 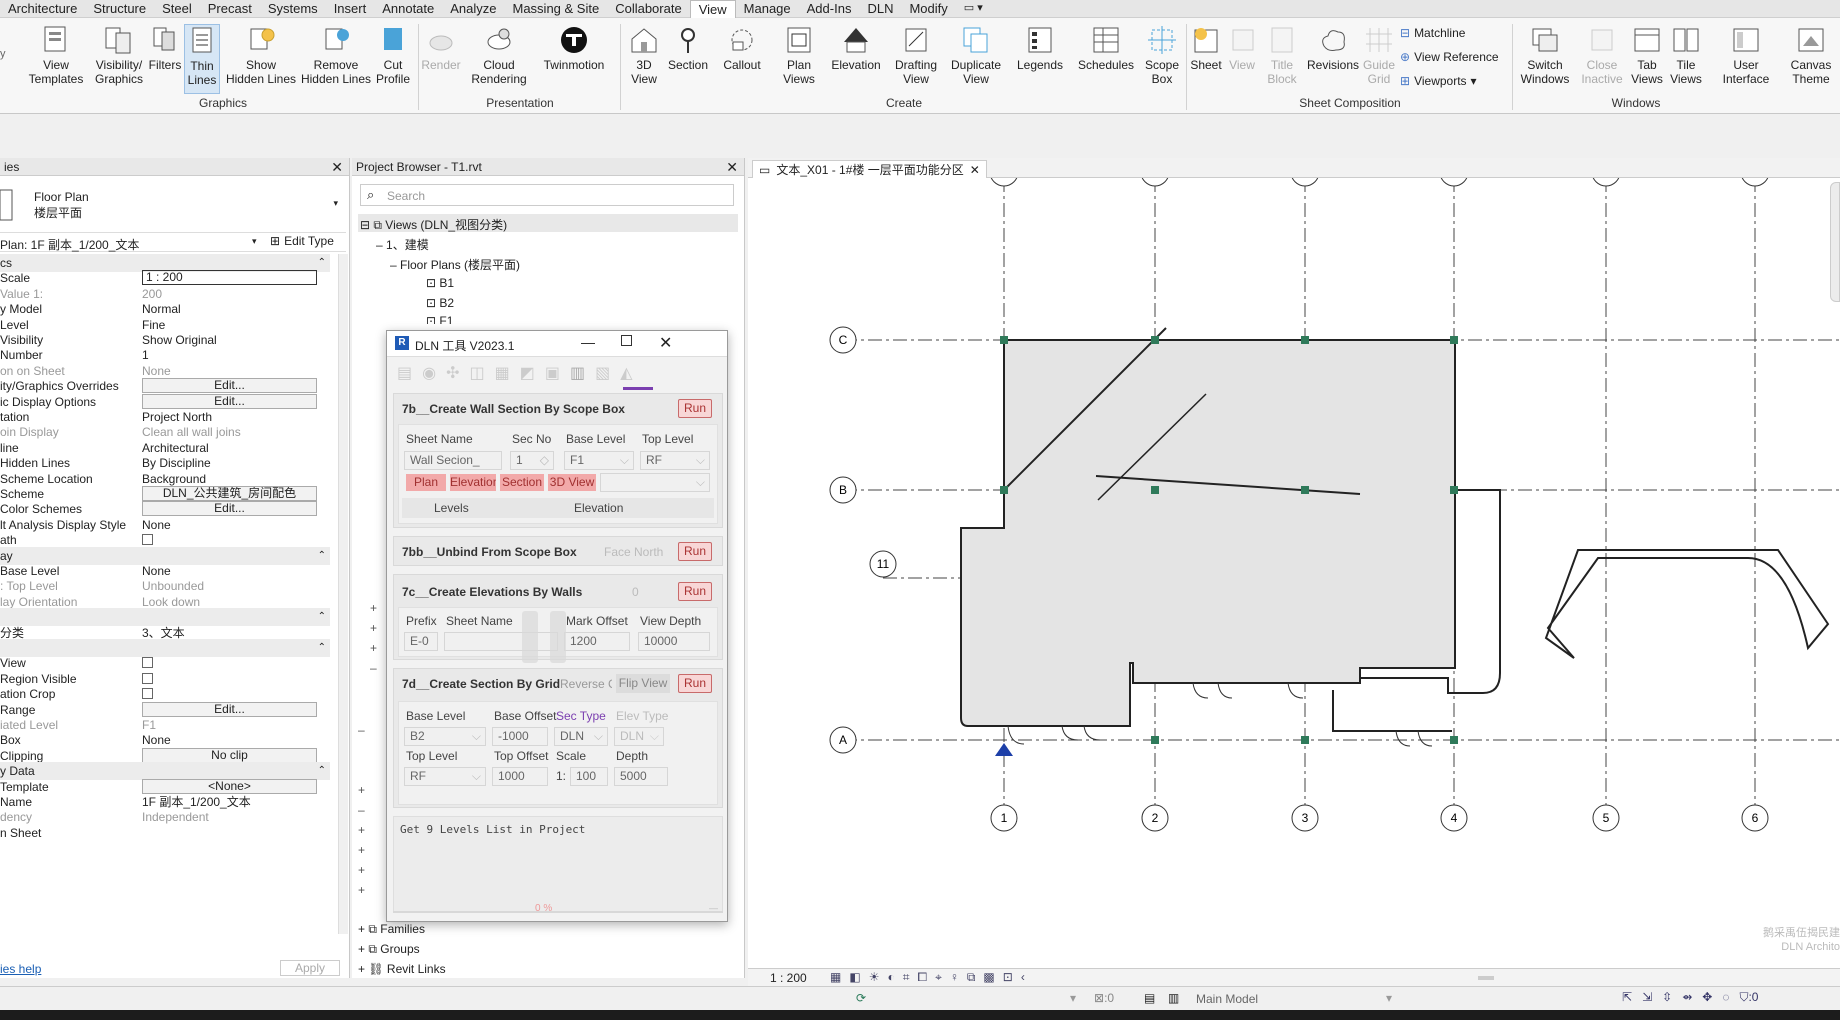 I want to click on viewports-button: ⊞ Viewports ▾, so click(x=1438, y=81).